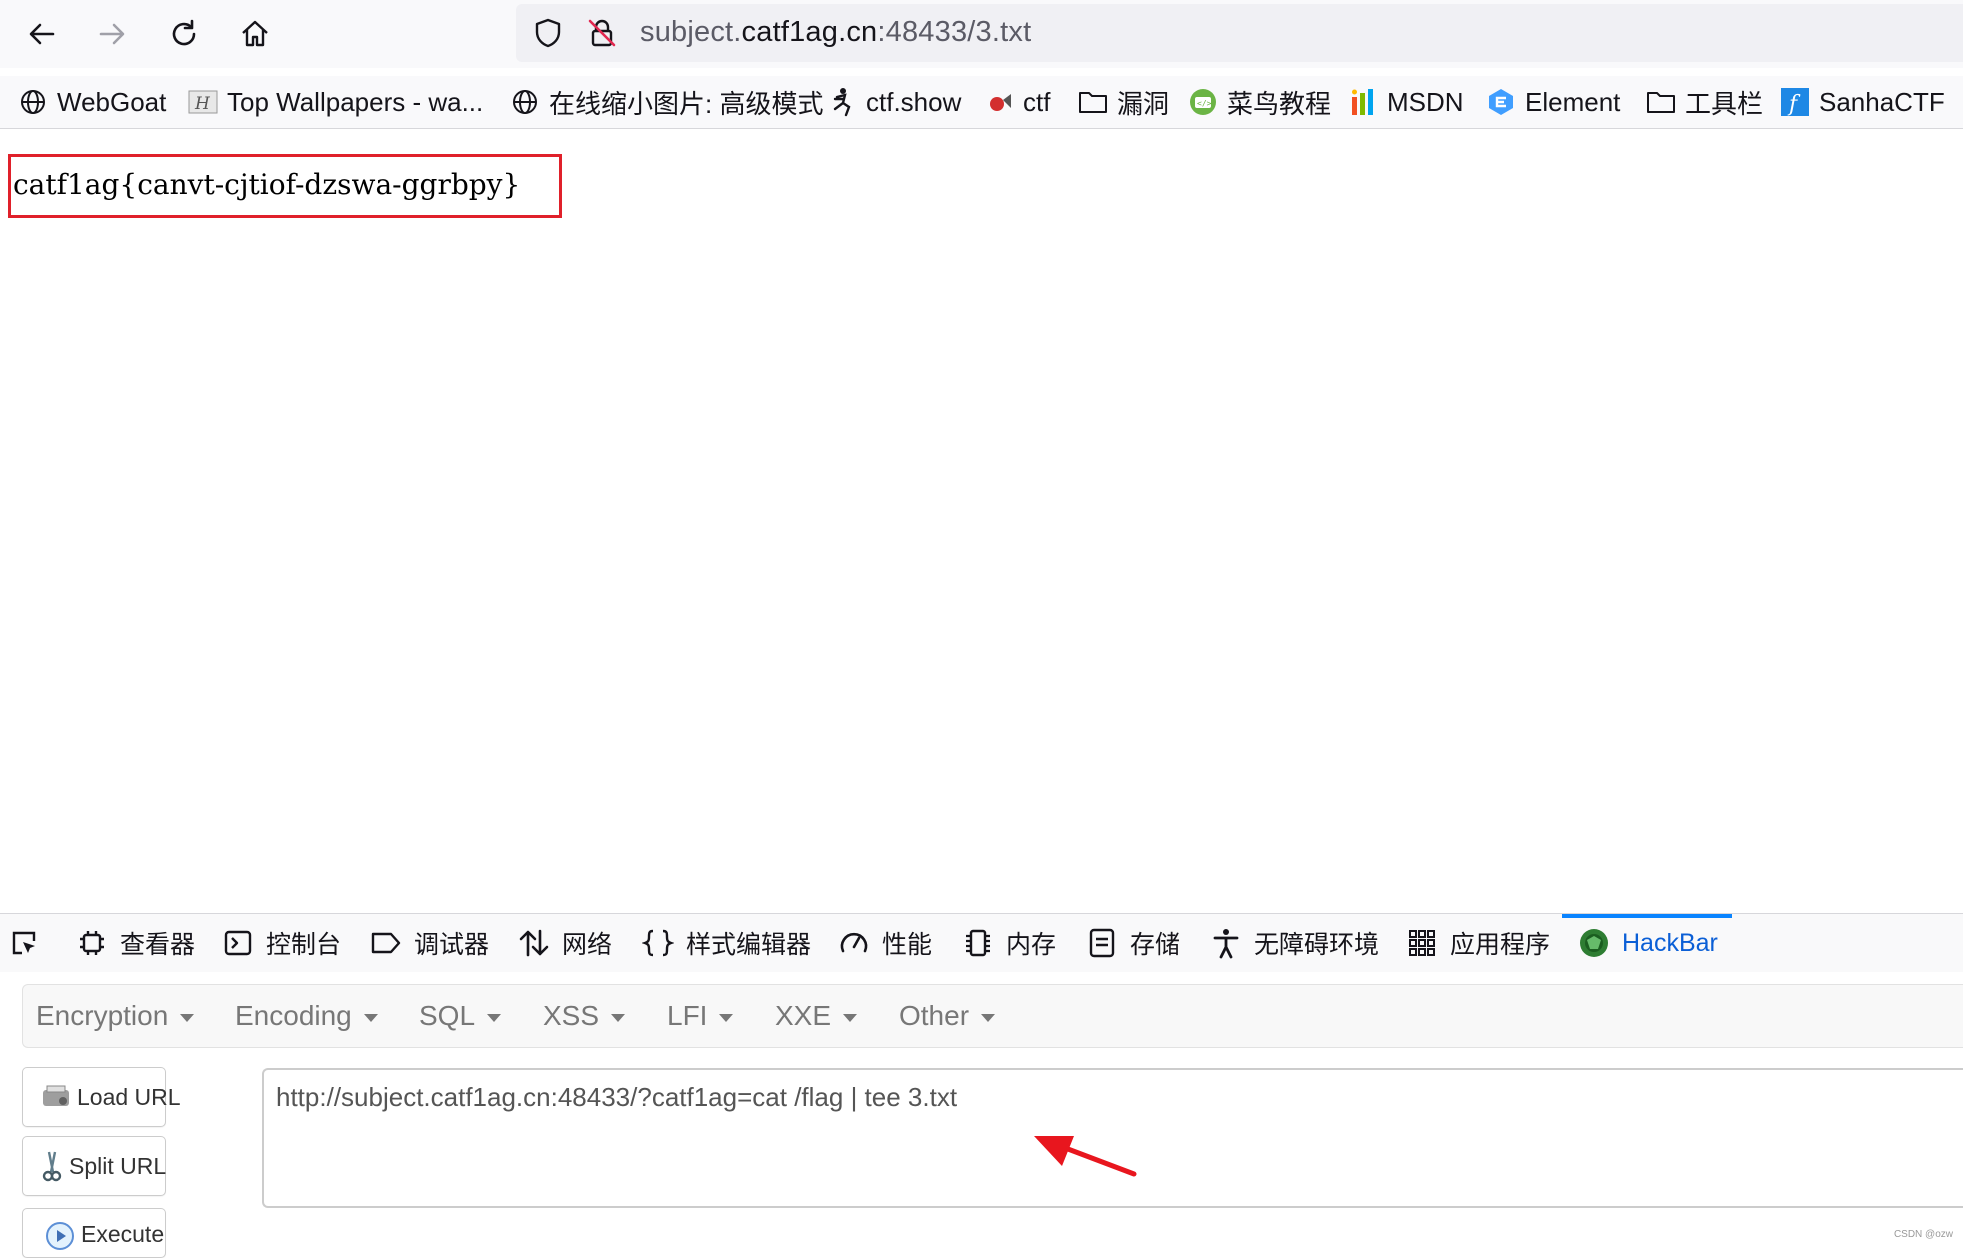 Image resolution: width=1963 pixels, height=1258 pixels. Describe the element at coordinates (429, 943) in the screenshot. I see `tab-debugger: 调试器` at that location.